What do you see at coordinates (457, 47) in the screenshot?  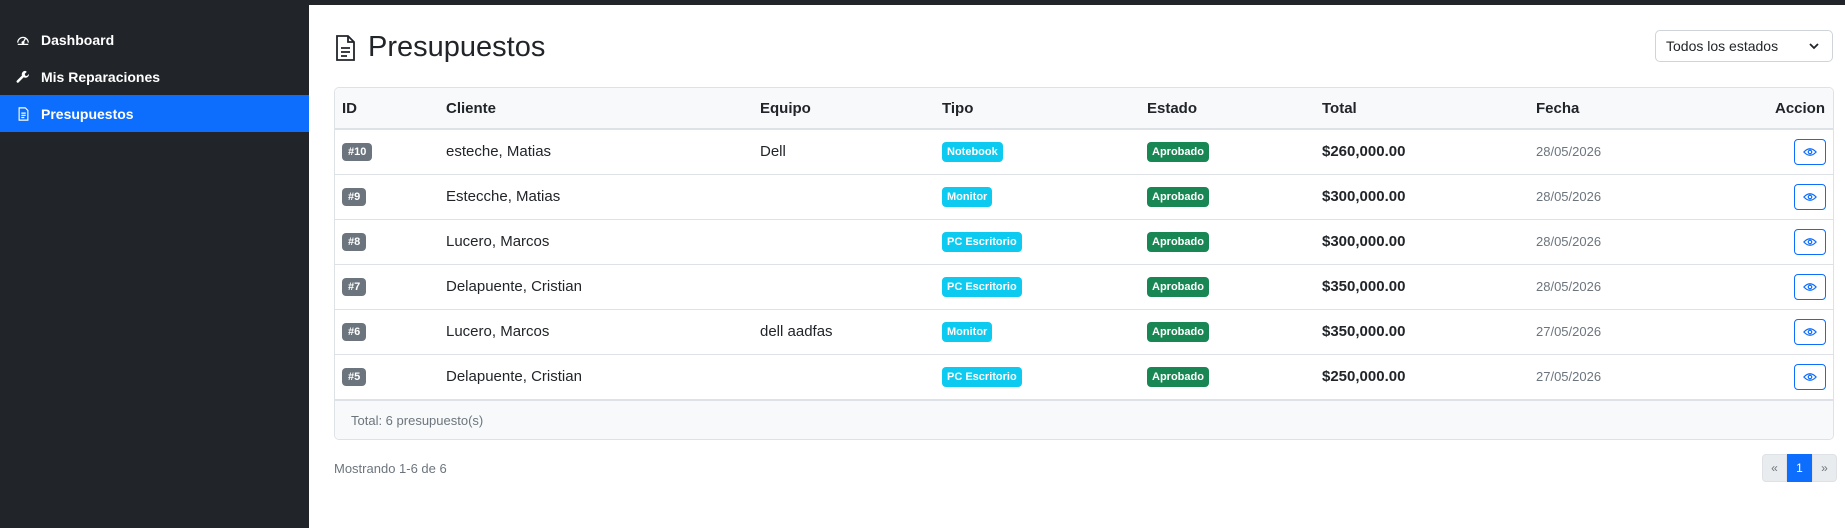 I see `page-title-text: Presupuestos` at bounding box center [457, 47].